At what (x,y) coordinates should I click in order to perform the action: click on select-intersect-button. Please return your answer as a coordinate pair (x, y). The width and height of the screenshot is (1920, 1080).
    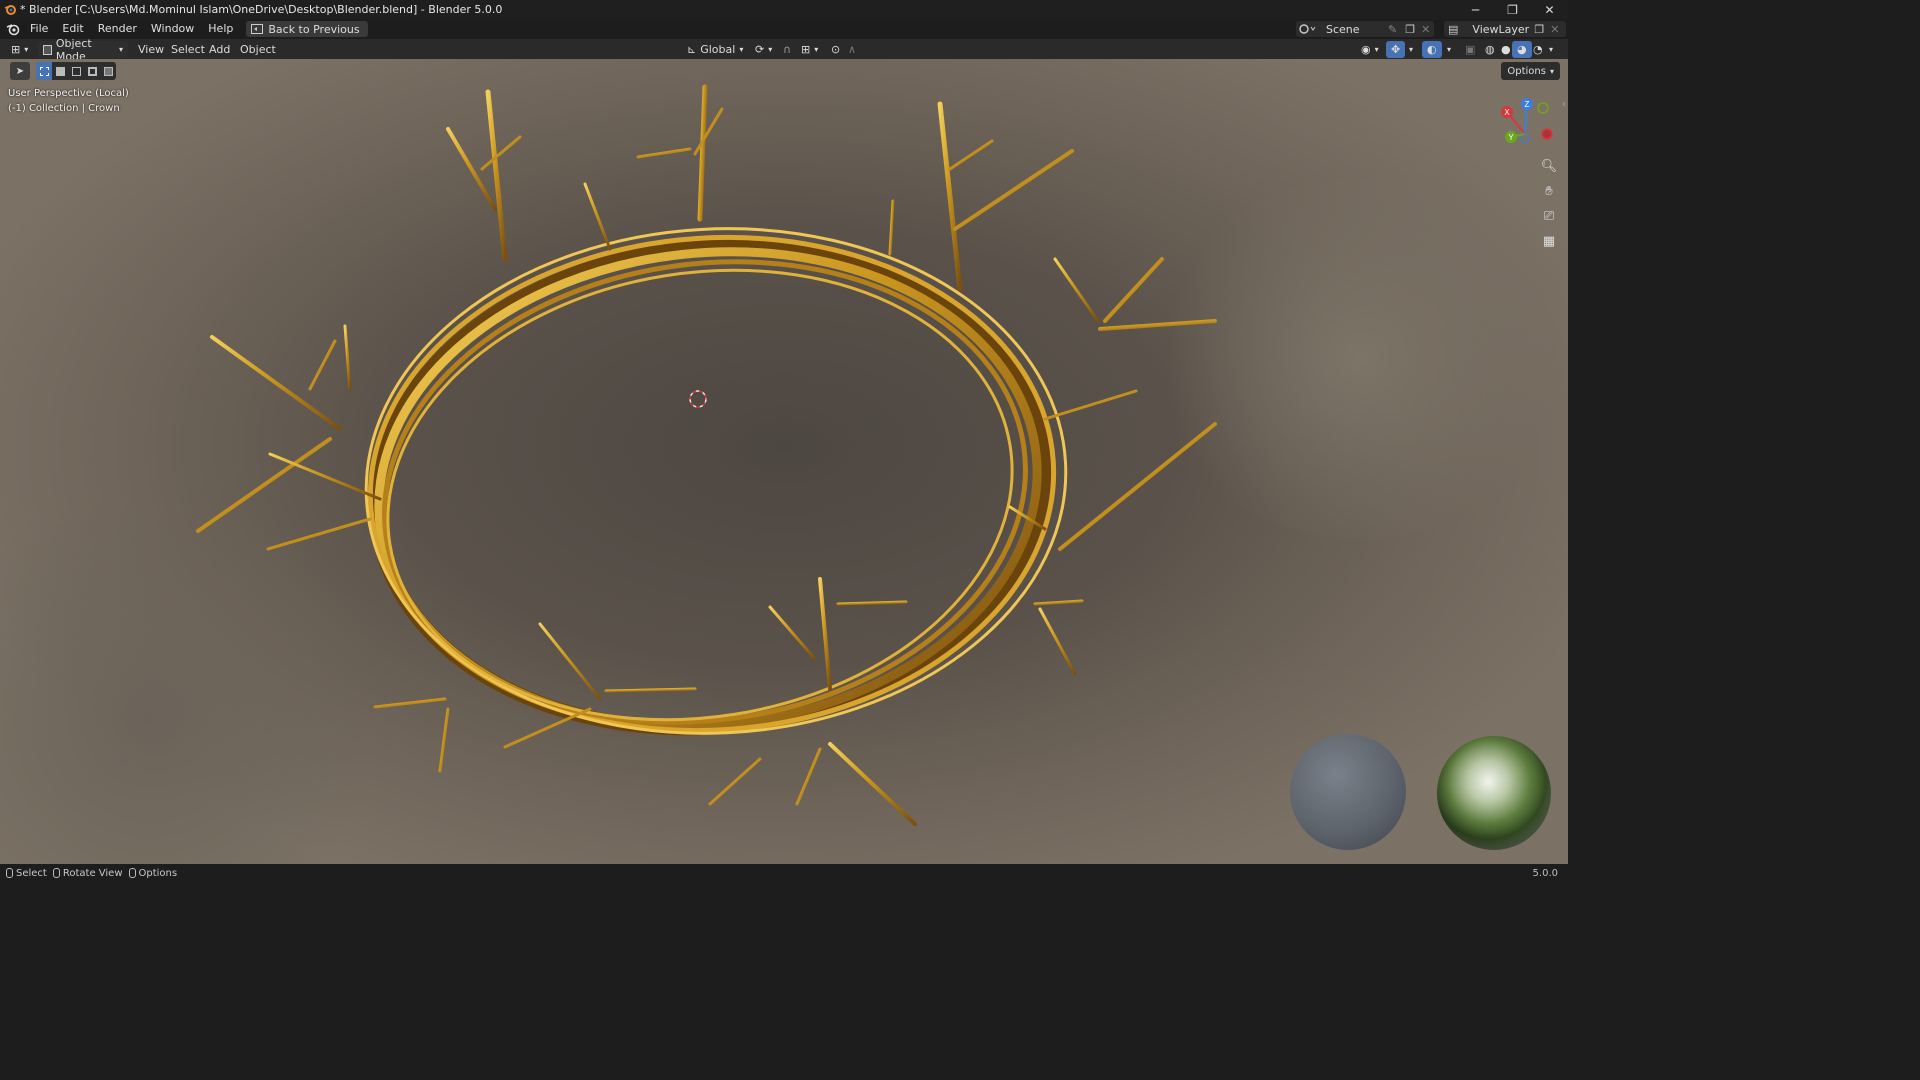
    Looking at the image, I should click on (108, 71).